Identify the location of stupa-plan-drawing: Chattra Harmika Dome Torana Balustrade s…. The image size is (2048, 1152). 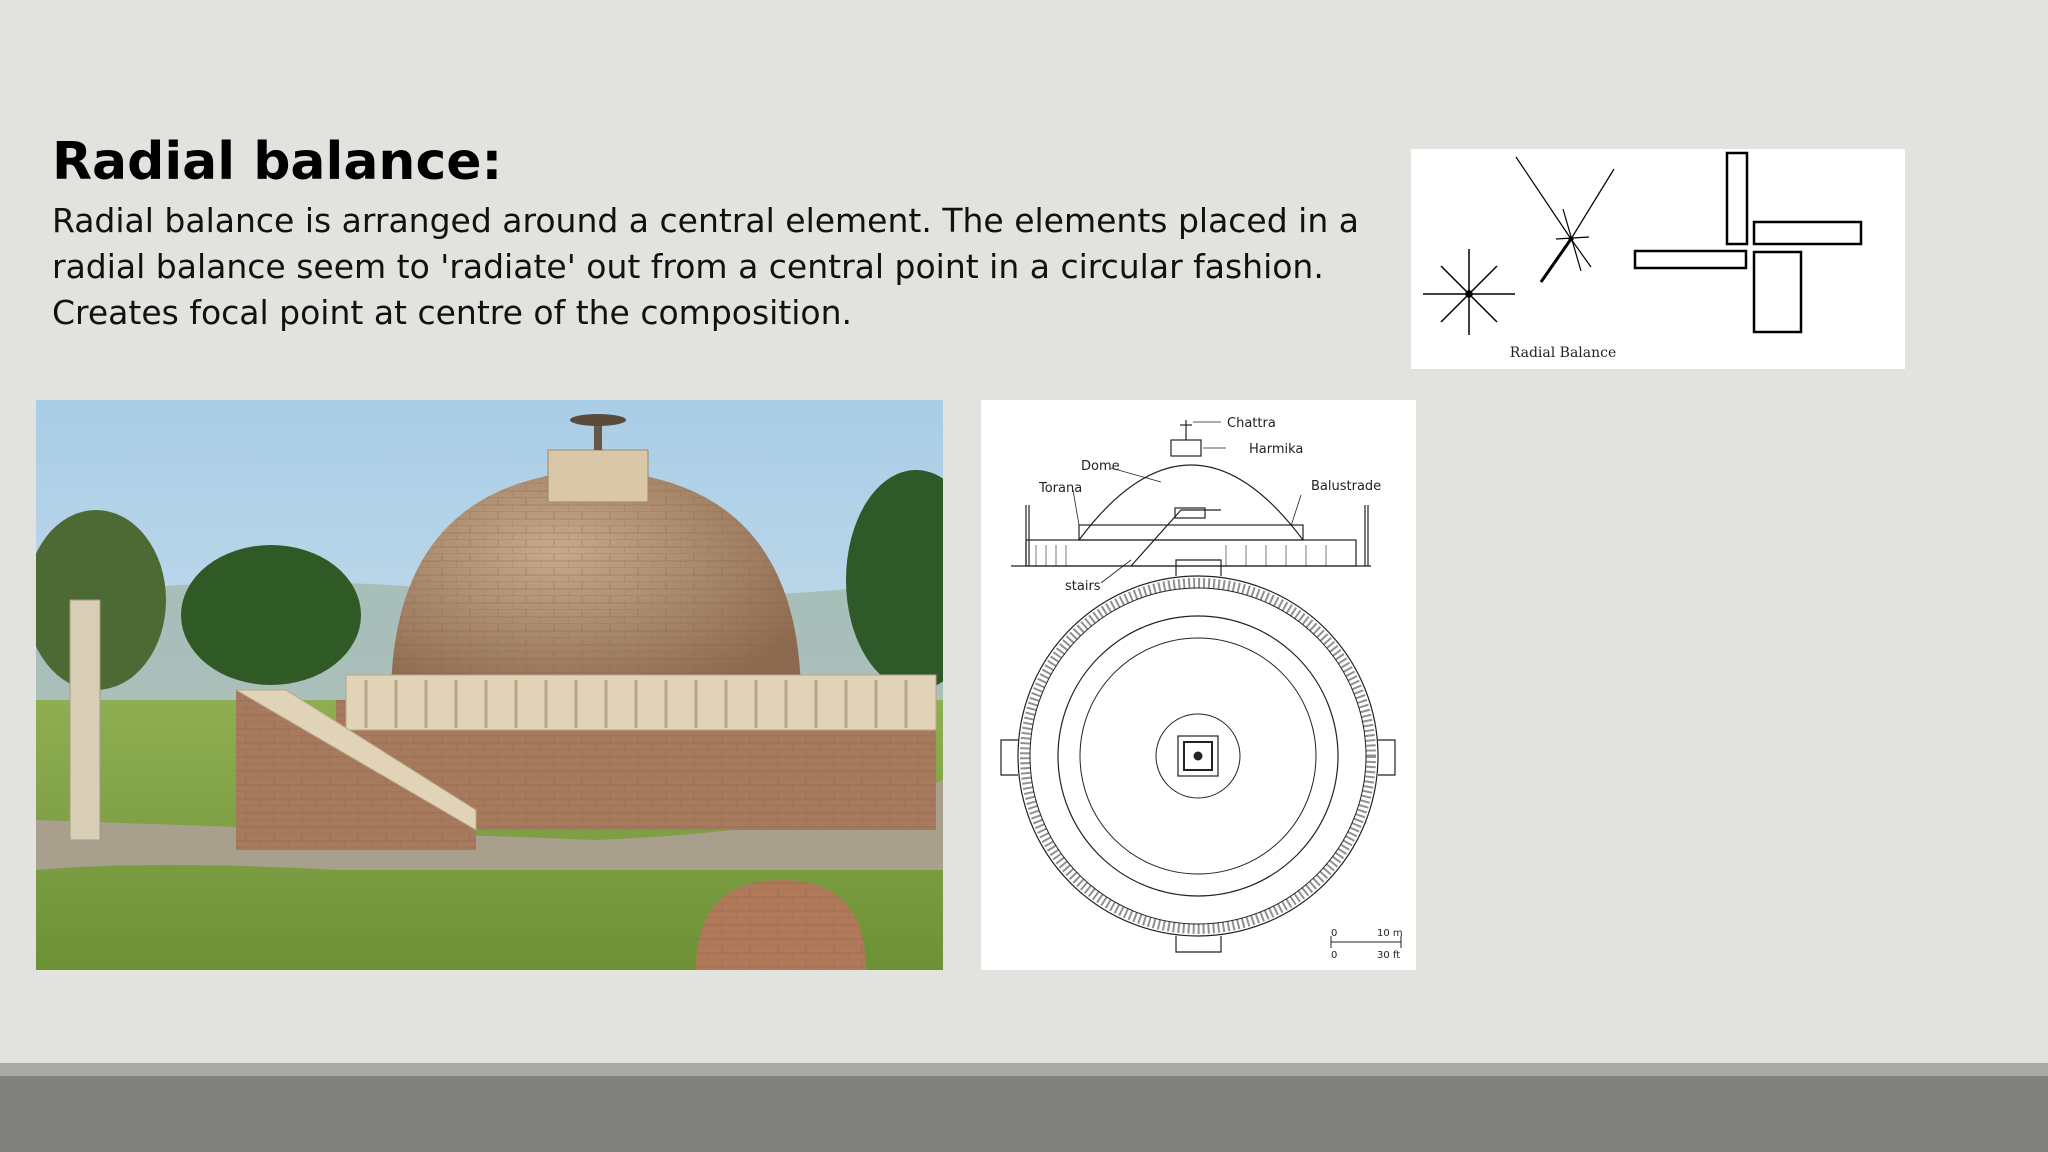
(1198, 685).